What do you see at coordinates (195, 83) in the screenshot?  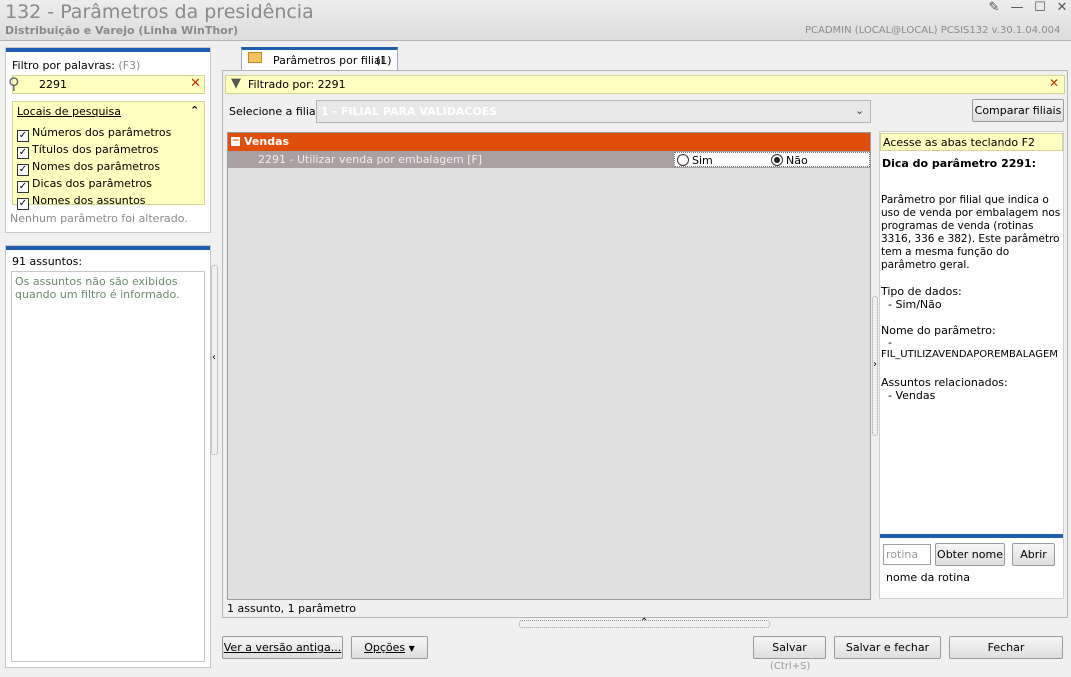 I see `clear-filter-icon: ✕` at bounding box center [195, 83].